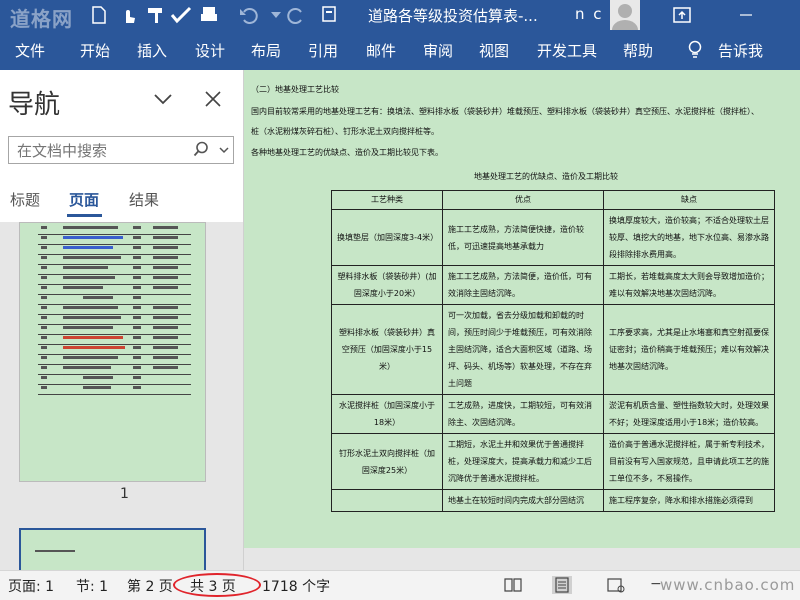  What do you see at coordinates (266, 50) in the screenshot?
I see `tab-layout: 布局` at bounding box center [266, 50].